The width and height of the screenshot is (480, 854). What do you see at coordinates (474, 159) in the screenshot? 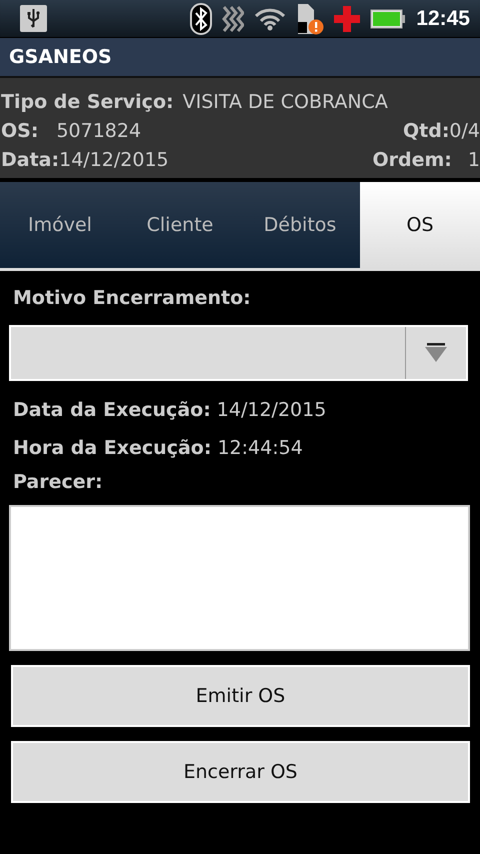
I see `field-value: 1` at bounding box center [474, 159].